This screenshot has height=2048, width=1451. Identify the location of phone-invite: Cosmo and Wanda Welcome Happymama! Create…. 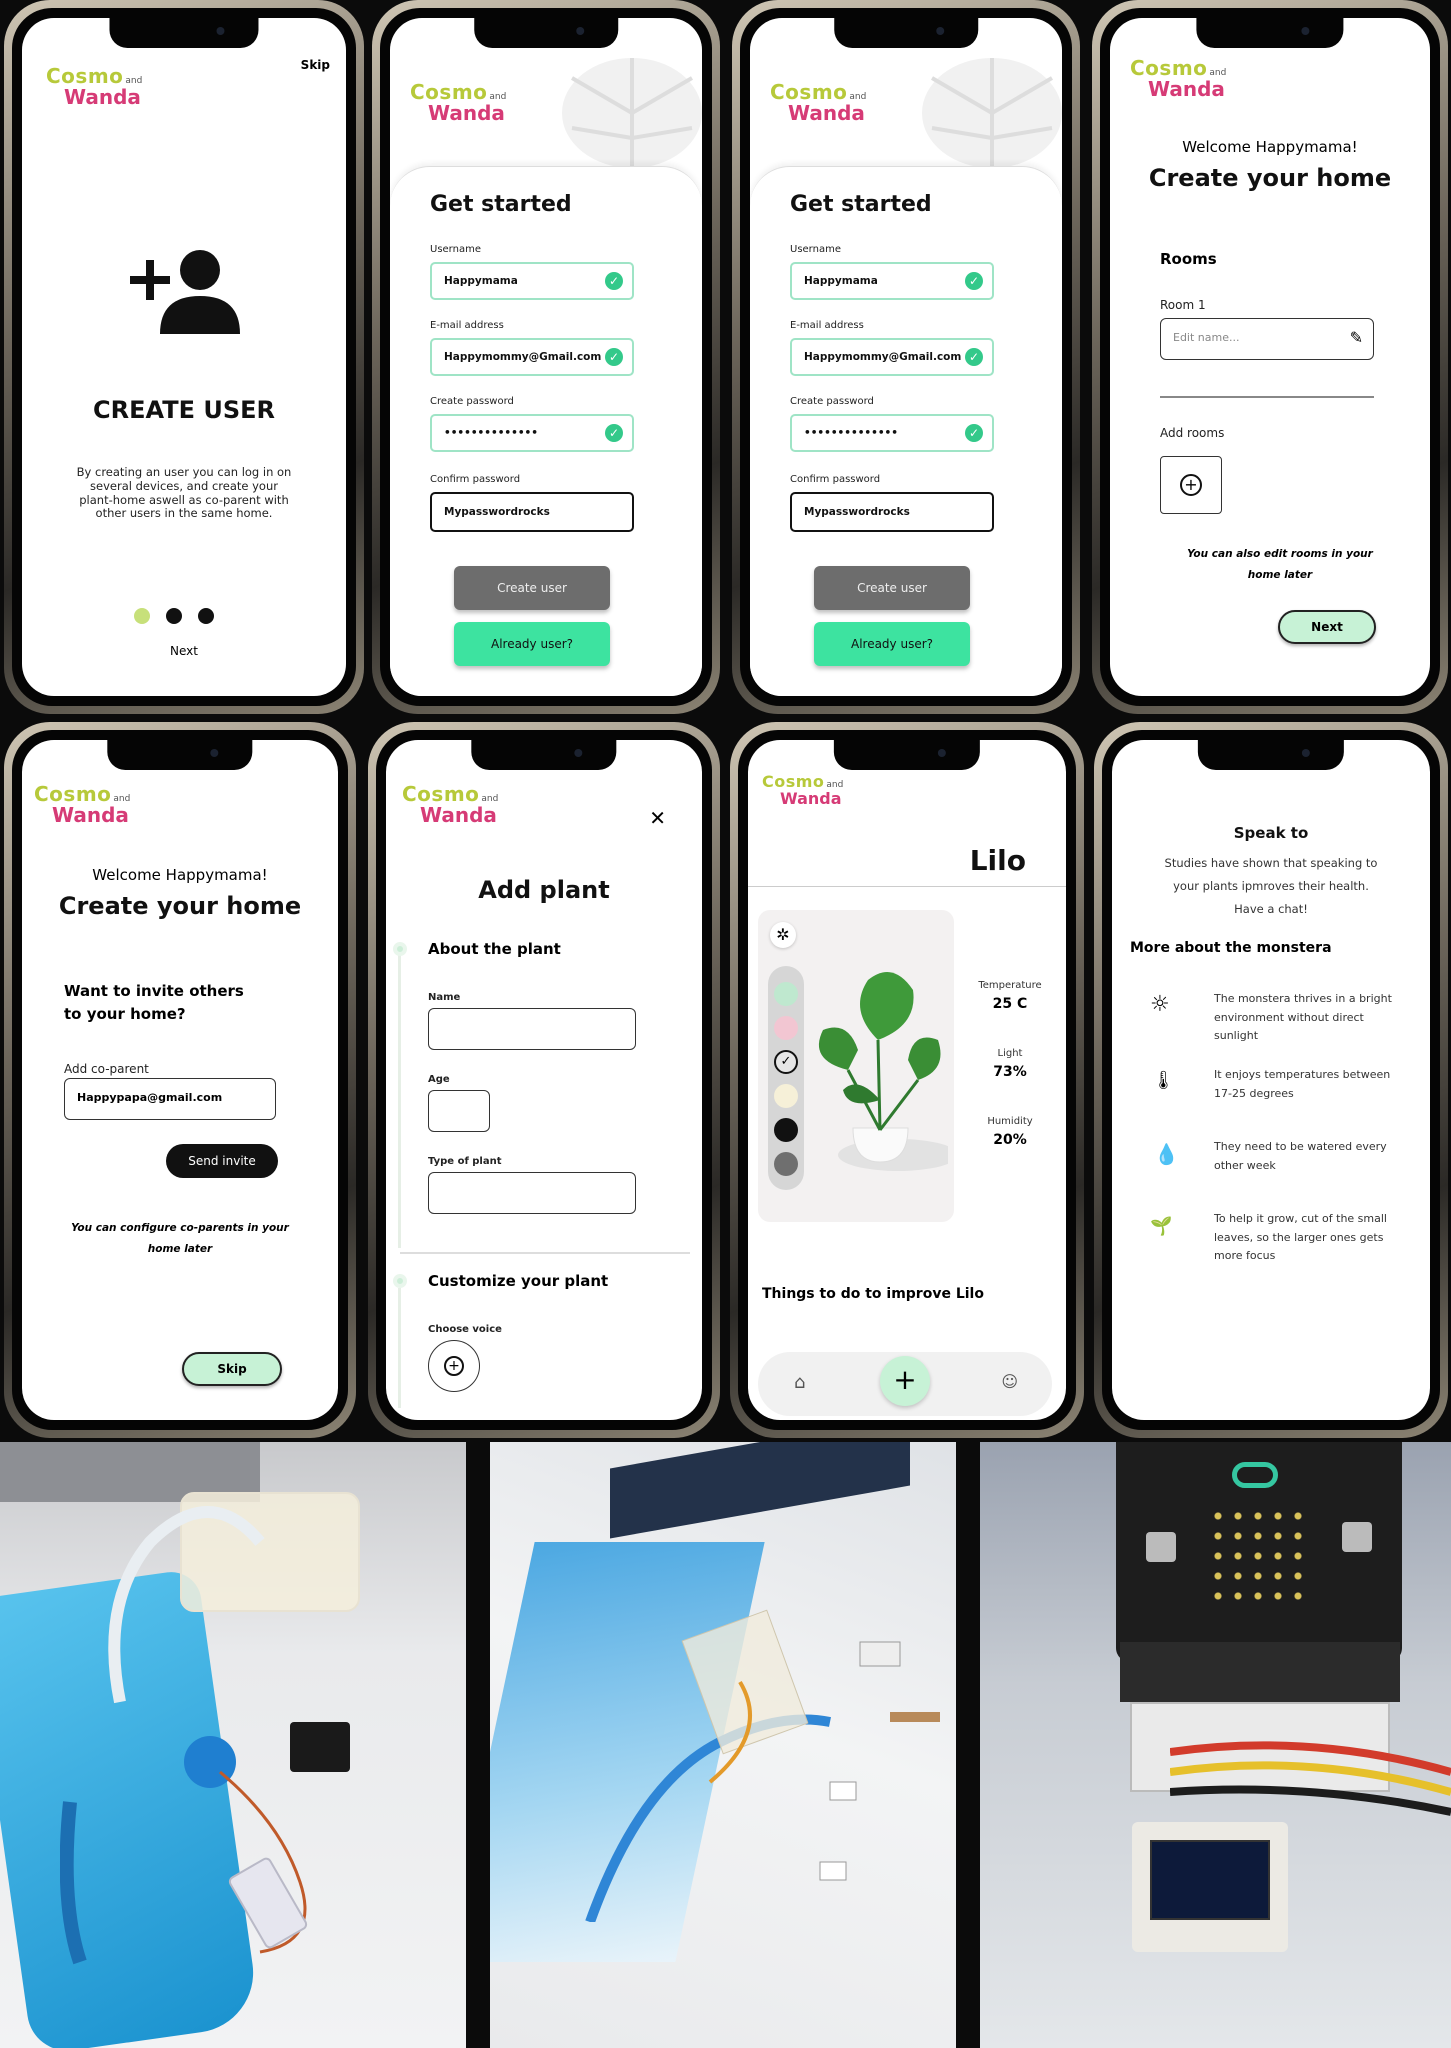
(180, 1080).